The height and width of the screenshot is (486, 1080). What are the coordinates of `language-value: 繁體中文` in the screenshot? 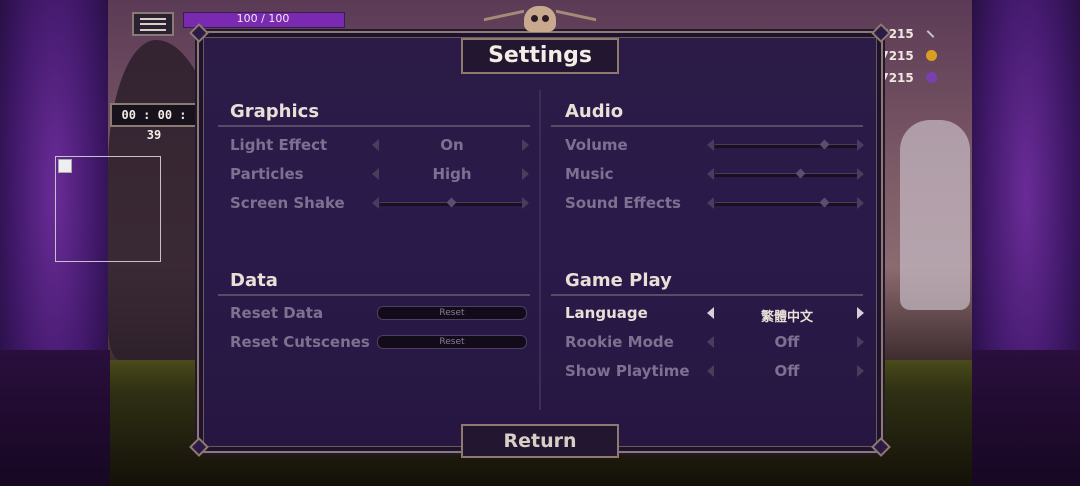 It's located at (786, 317).